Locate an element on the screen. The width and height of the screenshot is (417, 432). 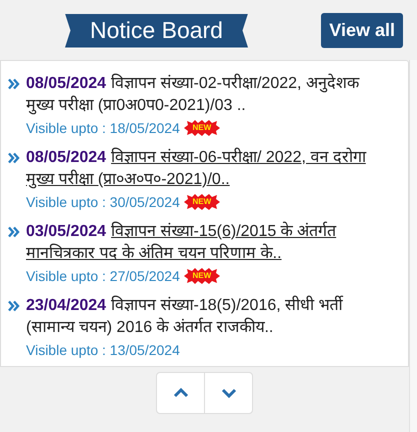
view-all-button: View all is located at coordinates (362, 30).